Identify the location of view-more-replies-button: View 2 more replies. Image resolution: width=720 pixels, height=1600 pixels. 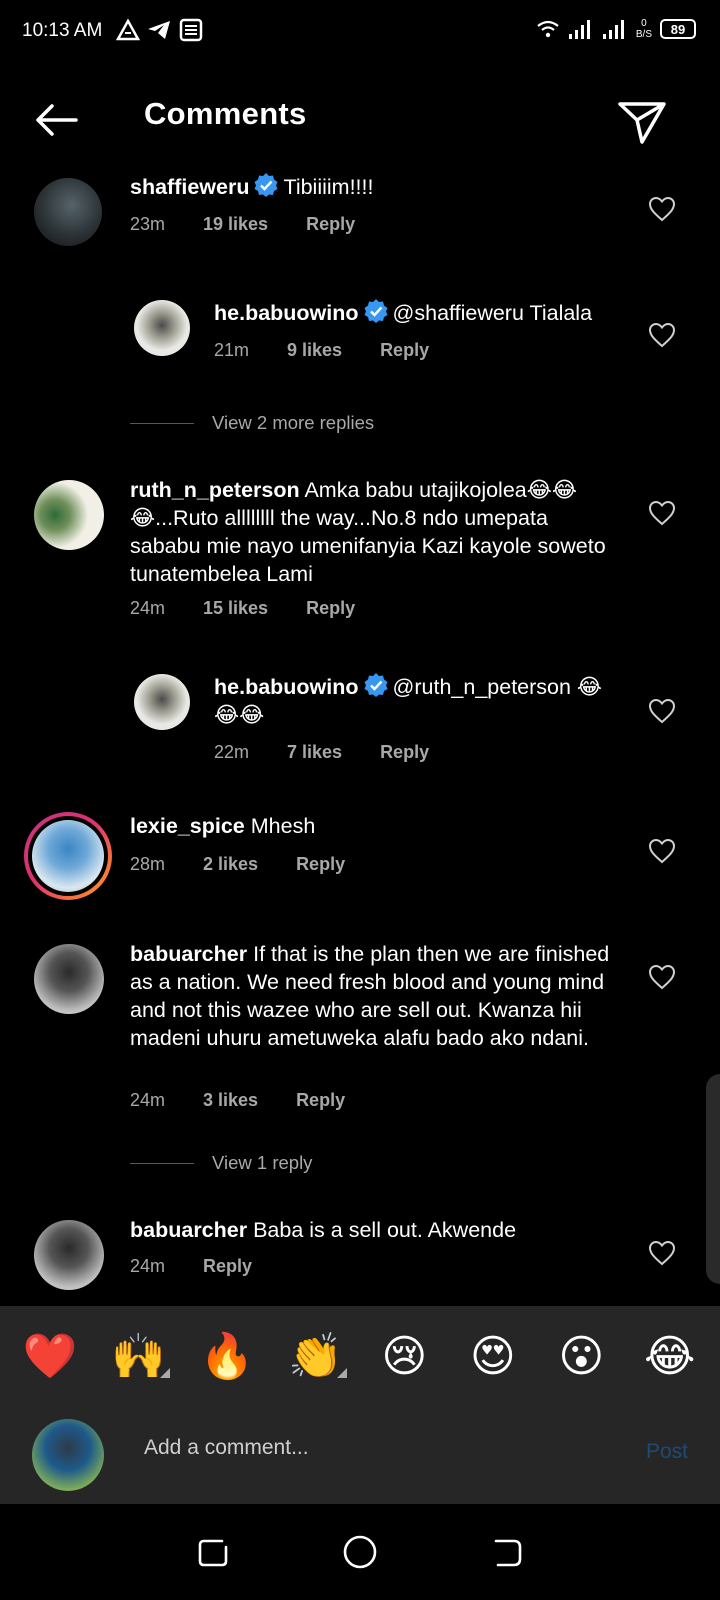
(252, 423).